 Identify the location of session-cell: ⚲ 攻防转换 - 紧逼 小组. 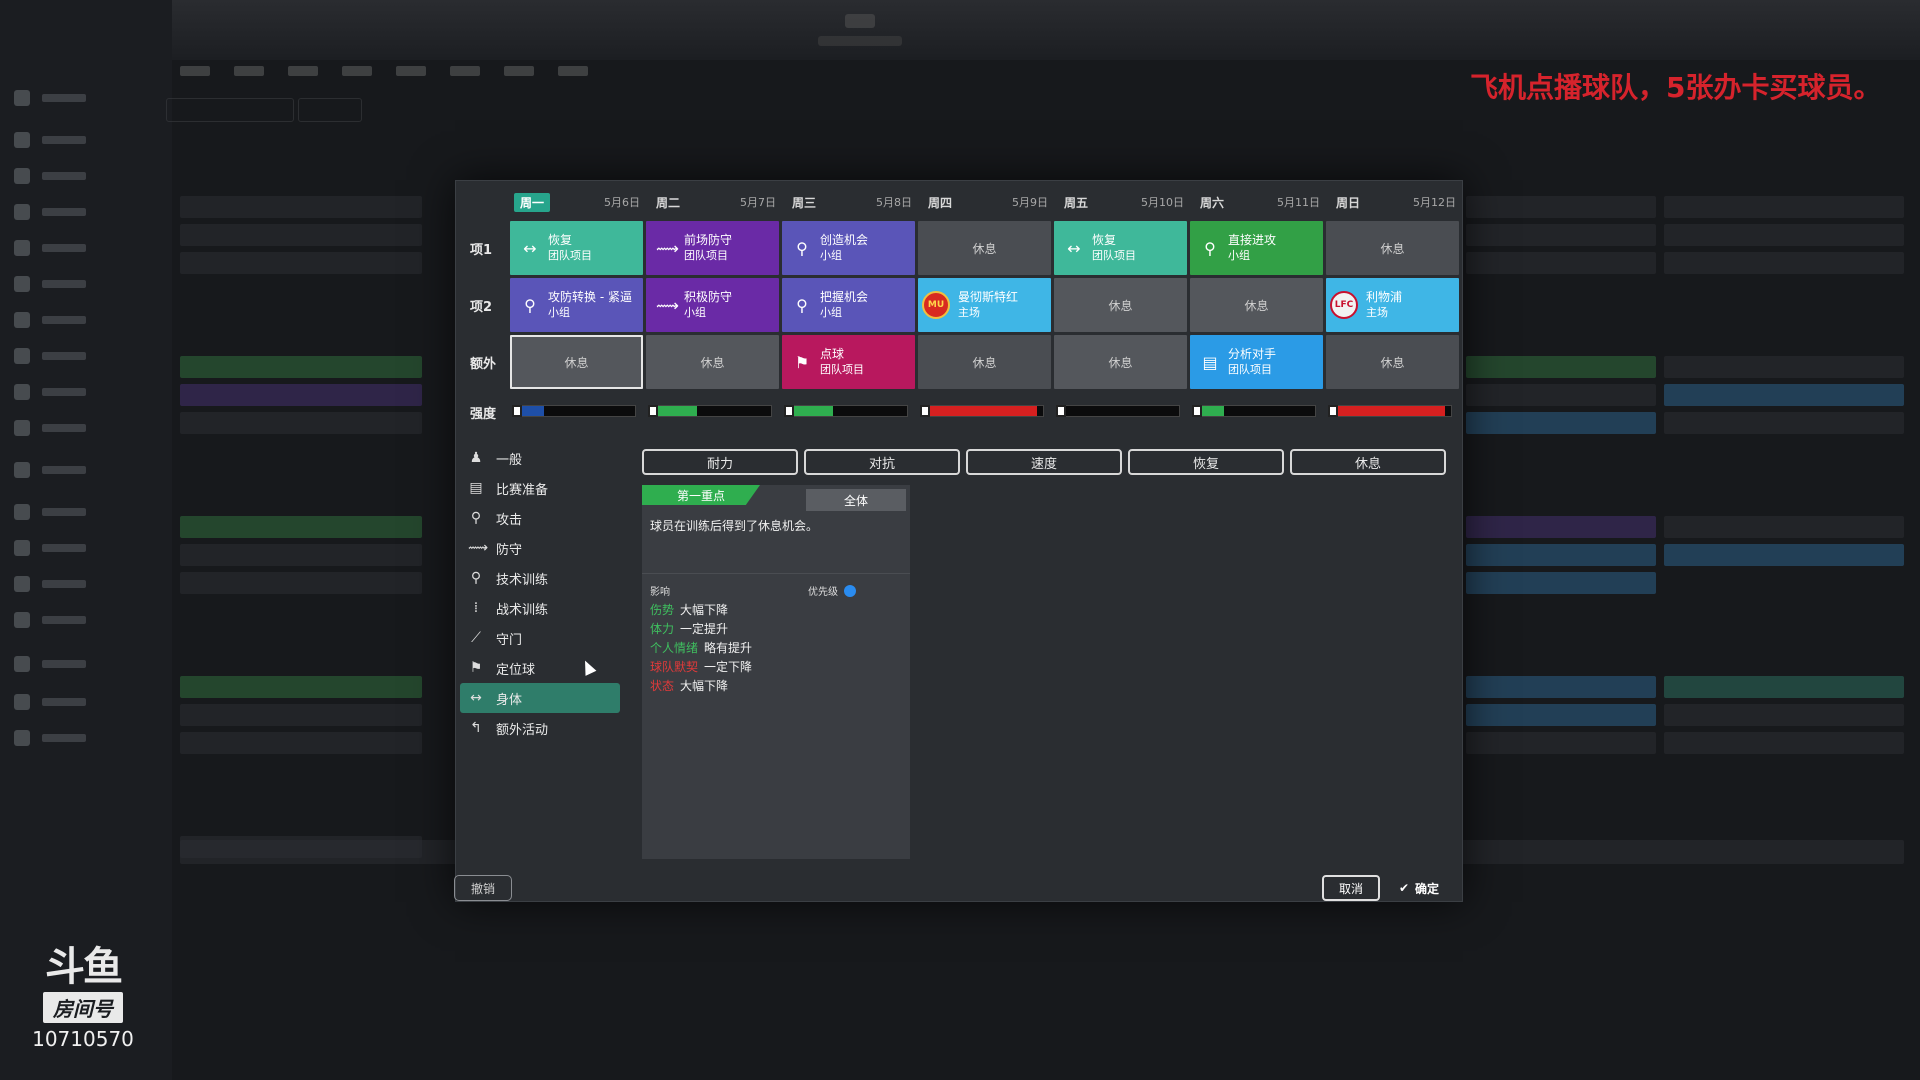
(576, 305).